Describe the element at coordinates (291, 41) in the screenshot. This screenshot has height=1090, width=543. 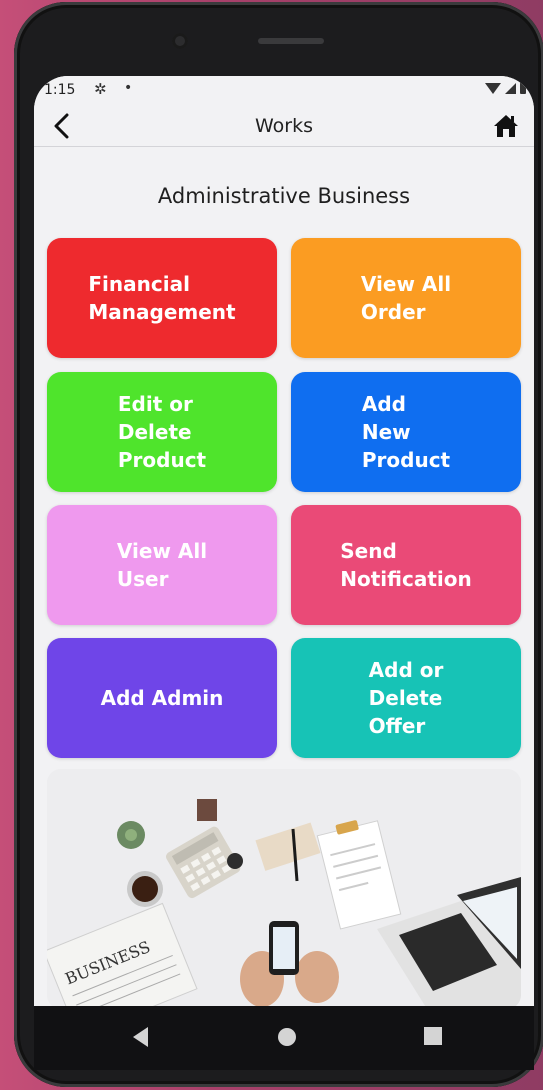
I see `speaker-grille` at that location.